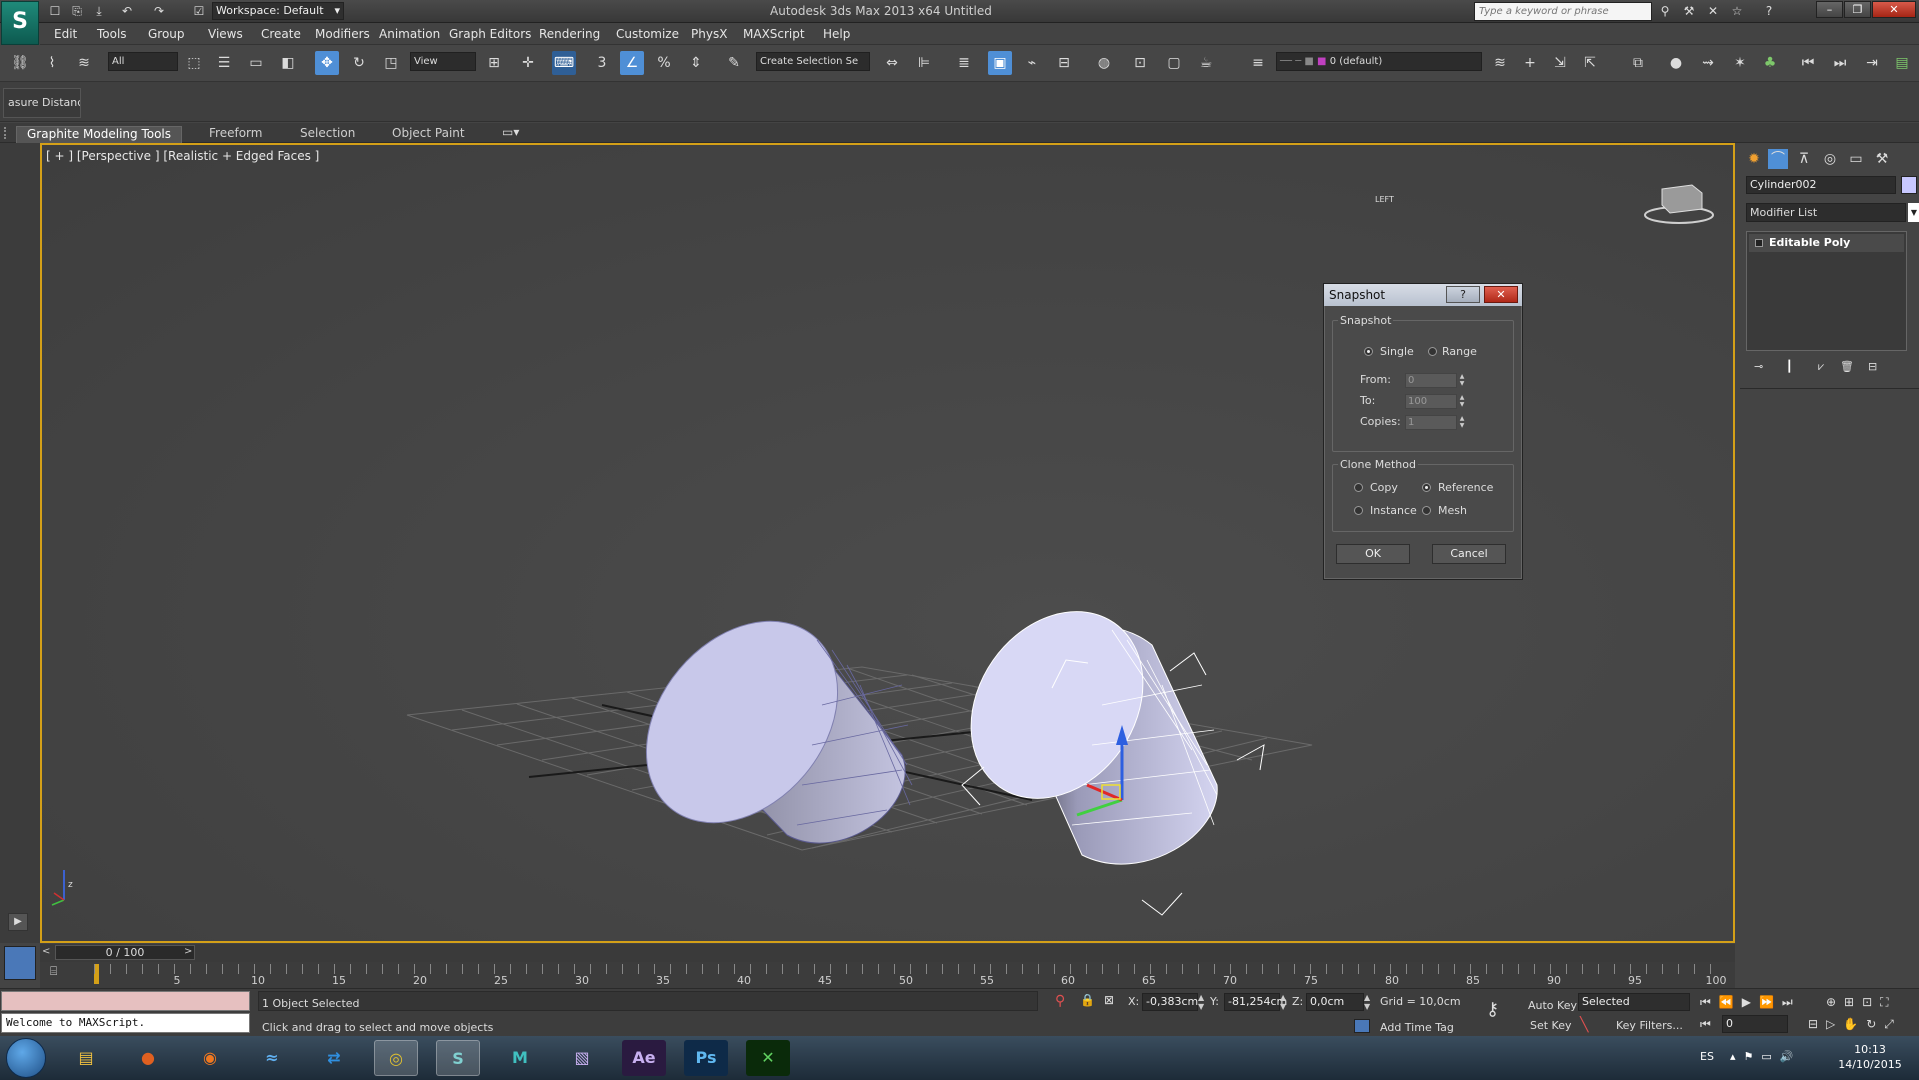 Image resolution: width=1919 pixels, height=1080 pixels. What do you see at coordinates (1563, 11) in the screenshot?
I see `search-input: Type a keyword or phrase` at bounding box center [1563, 11].